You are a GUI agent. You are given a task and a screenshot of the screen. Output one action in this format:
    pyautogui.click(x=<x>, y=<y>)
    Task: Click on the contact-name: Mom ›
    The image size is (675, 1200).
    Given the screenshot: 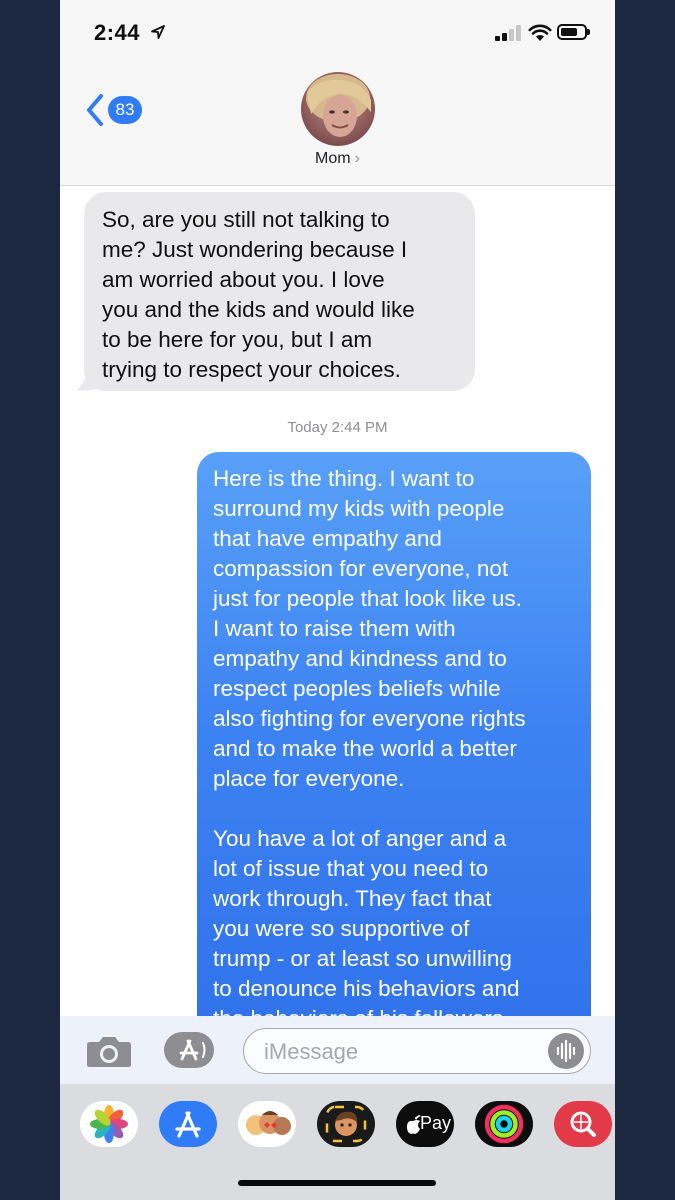 What is the action you would take?
    pyautogui.click(x=337, y=159)
    